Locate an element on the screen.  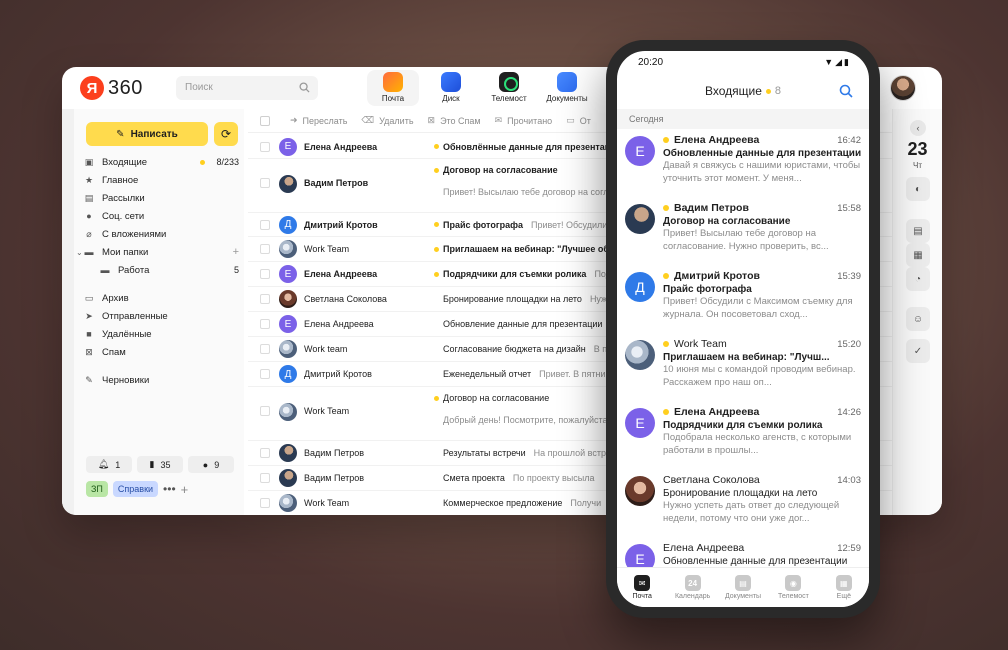
sender: Светлана Соколова is located at coordinates (345, 299).